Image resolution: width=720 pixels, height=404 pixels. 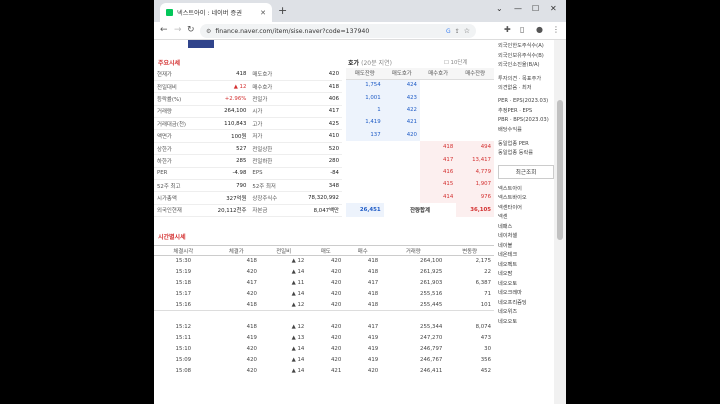 I want to click on recent-stock-link: 넥스트바이오, so click(x=526, y=199).